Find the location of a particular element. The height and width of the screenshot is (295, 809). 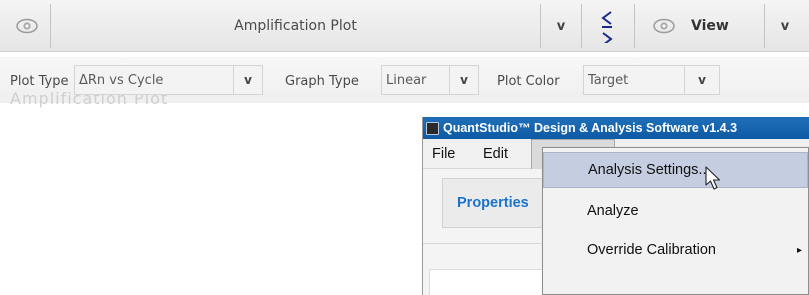

plot-title: Amplification Plot is located at coordinates (295, 26).